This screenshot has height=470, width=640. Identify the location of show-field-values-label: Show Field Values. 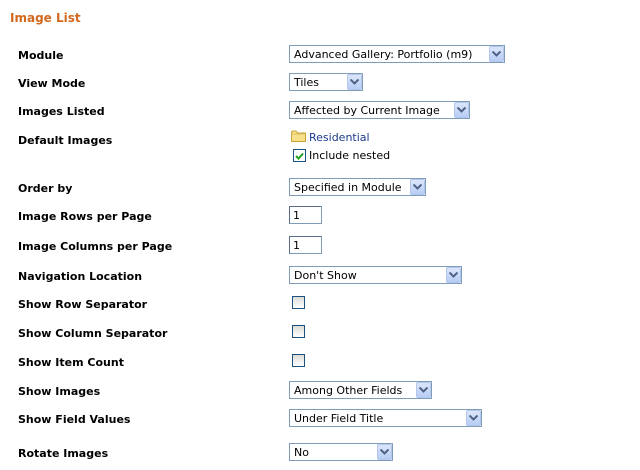
(74, 419).